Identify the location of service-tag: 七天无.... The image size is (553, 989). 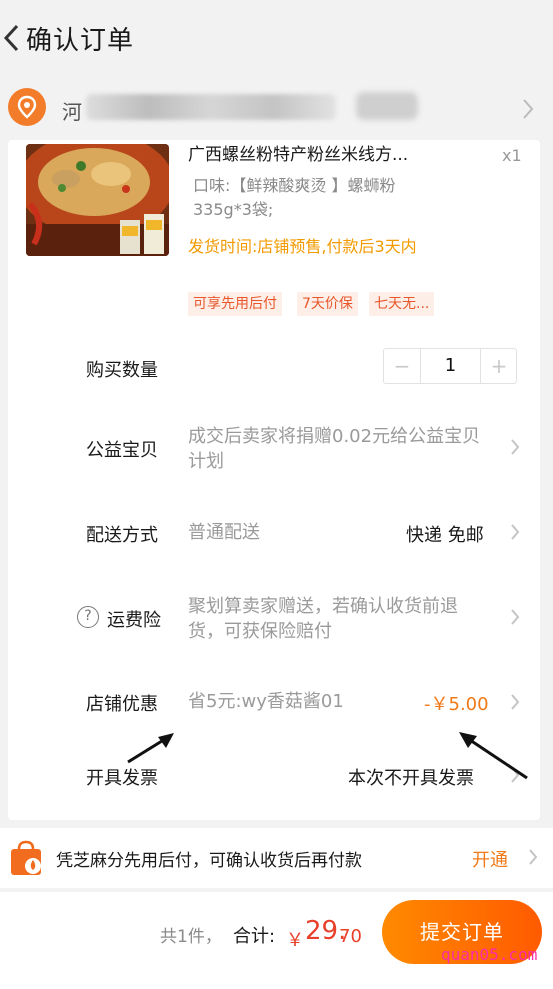
(402, 304).